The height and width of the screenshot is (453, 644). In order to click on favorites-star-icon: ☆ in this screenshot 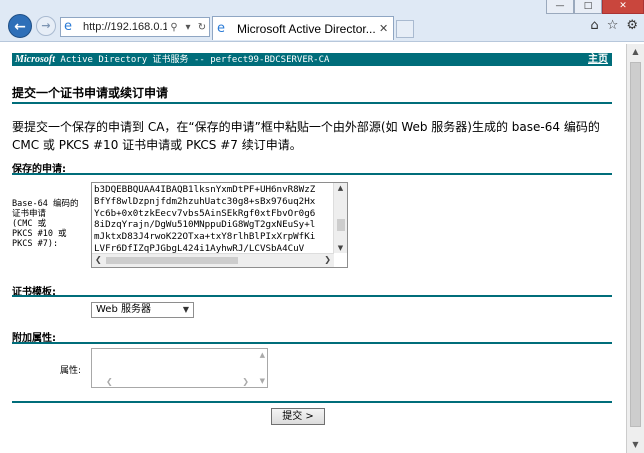, I will do `click(613, 25)`.